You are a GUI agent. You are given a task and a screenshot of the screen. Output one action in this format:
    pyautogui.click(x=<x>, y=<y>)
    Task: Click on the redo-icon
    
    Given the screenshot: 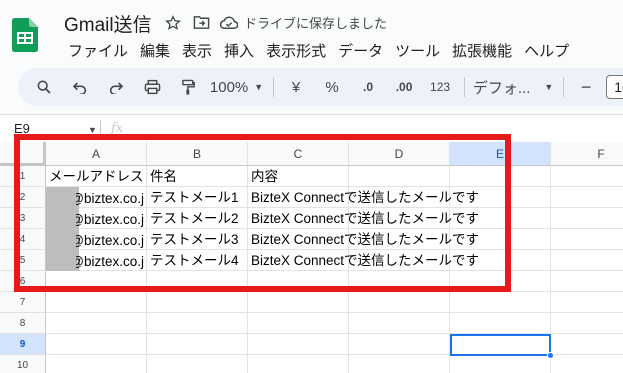 What is the action you would take?
    pyautogui.click(x=116, y=87)
    